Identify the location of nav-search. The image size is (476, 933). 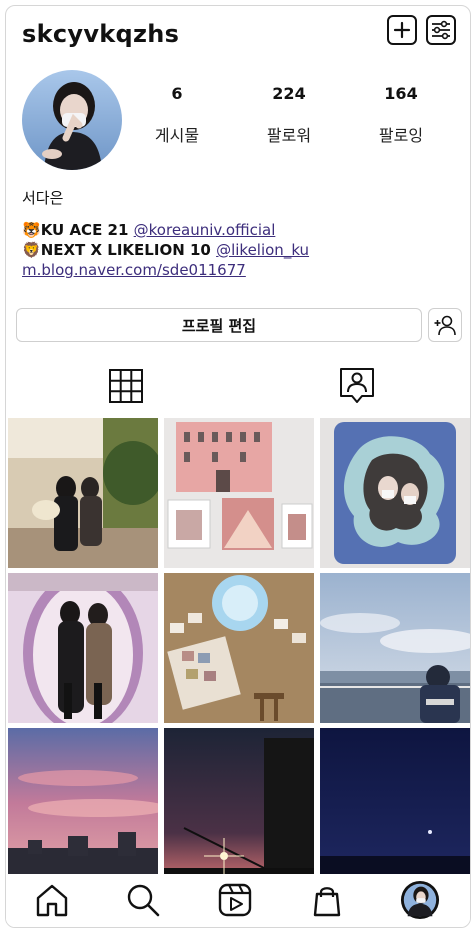
(143, 900).